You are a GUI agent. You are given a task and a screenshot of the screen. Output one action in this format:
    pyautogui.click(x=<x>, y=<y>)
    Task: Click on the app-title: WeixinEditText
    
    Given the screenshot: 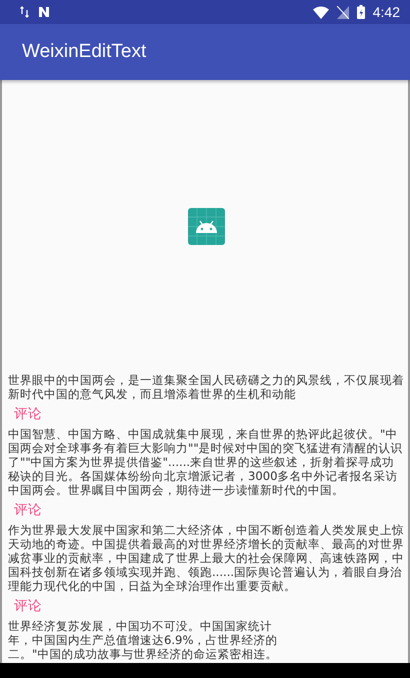 What is the action you would take?
    pyautogui.click(x=84, y=52)
    